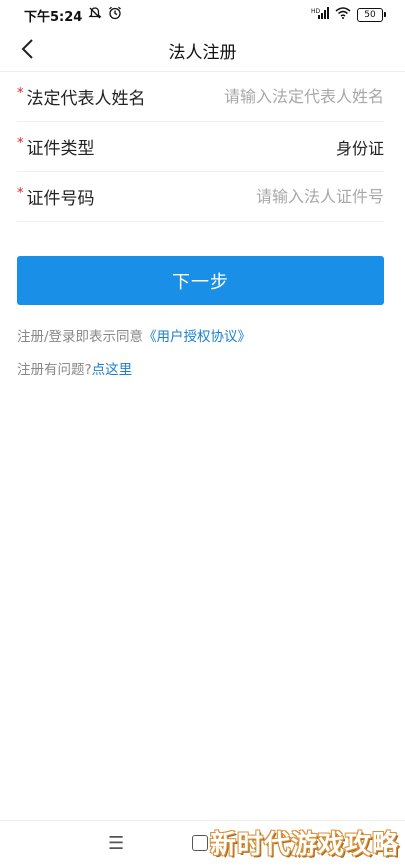  I want to click on rep-name-input, so click(284, 96).